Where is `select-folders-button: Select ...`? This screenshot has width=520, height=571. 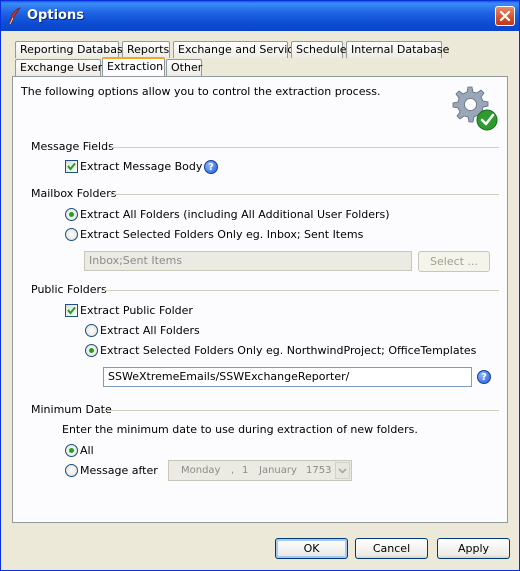
select-folders-button: Select ... is located at coordinates (454, 261).